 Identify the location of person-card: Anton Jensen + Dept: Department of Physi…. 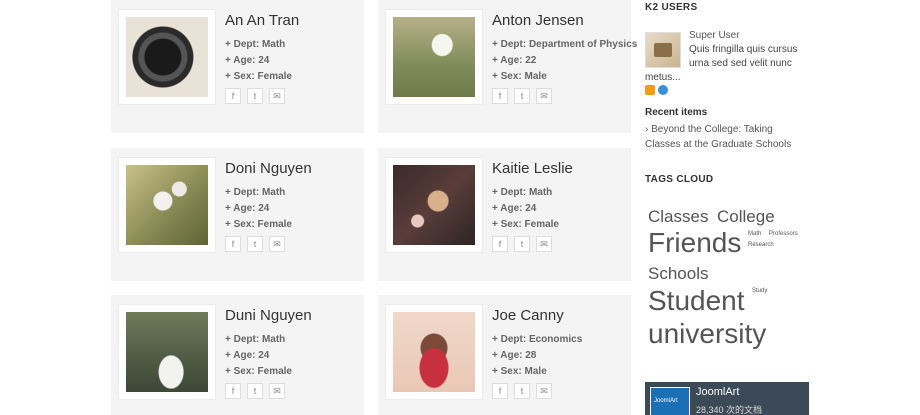
(507, 66).